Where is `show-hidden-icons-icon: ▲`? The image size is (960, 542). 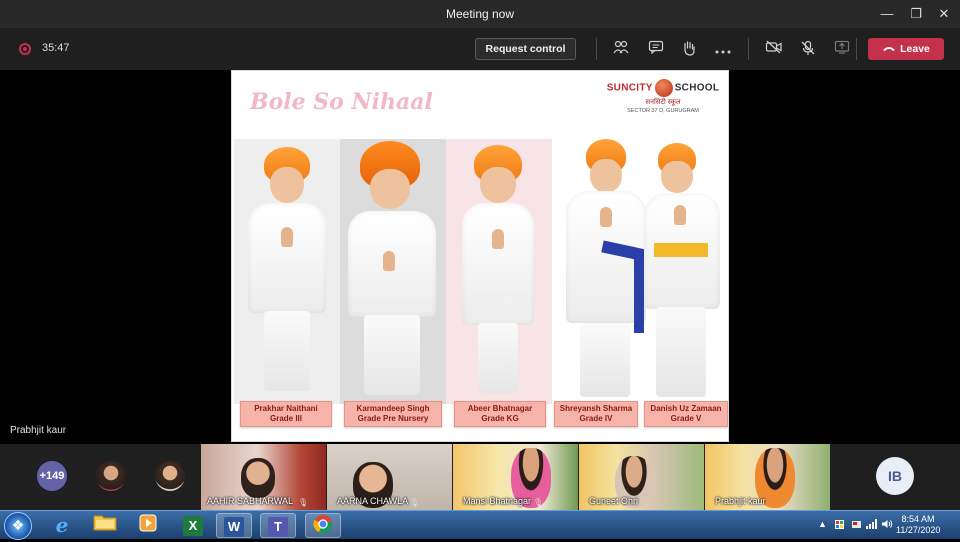
show-hidden-icons-icon: ▲ is located at coordinates (822, 524).